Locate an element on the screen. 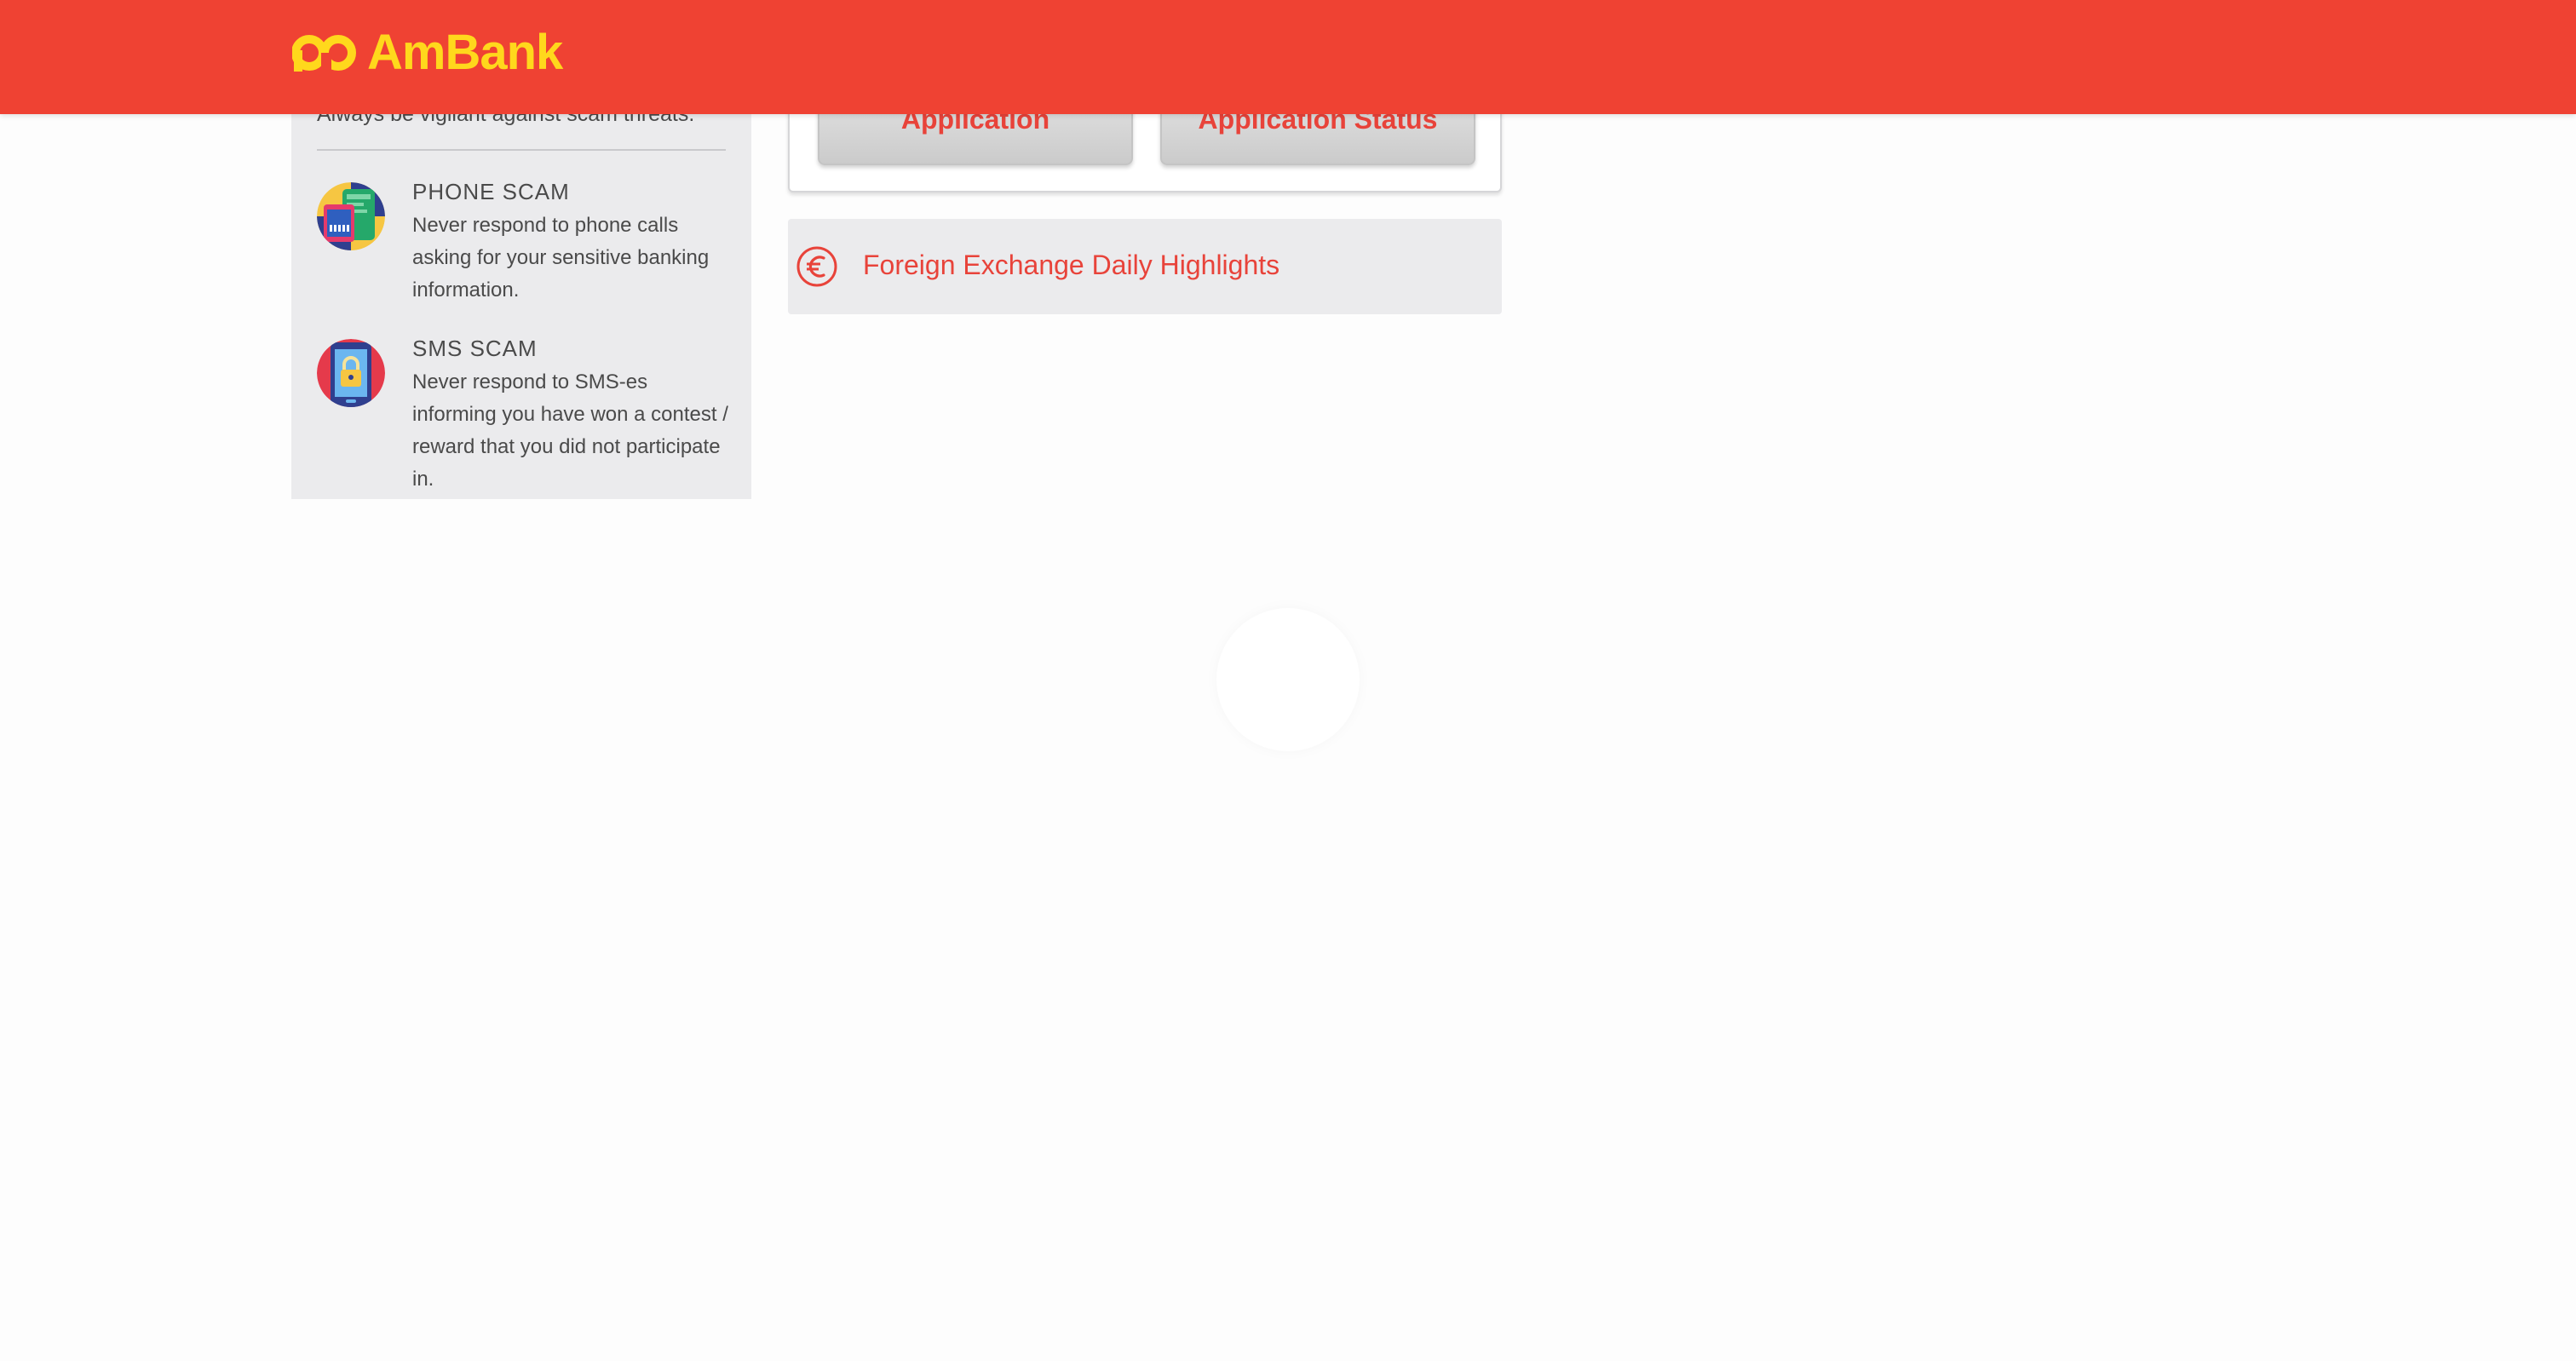  scam-awareness-panel: Always be vigilant against scam threats. is located at coordinates (521, 283).